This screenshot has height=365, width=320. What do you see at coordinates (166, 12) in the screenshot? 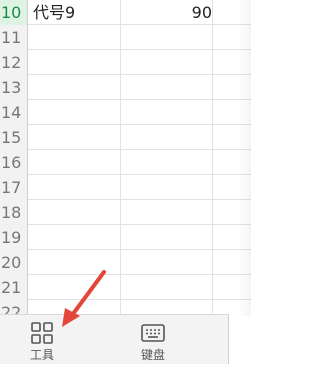
I see `cell-b10: 90` at bounding box center [166, 12].